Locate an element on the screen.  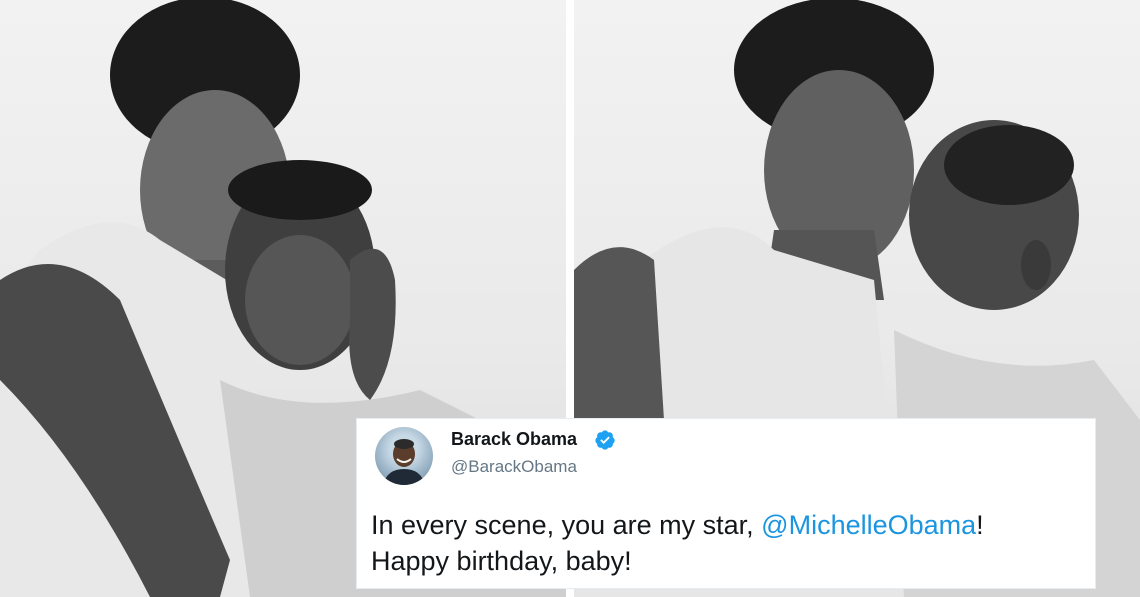
tweet-text-part2: ! is located at coordinates (980, 525).